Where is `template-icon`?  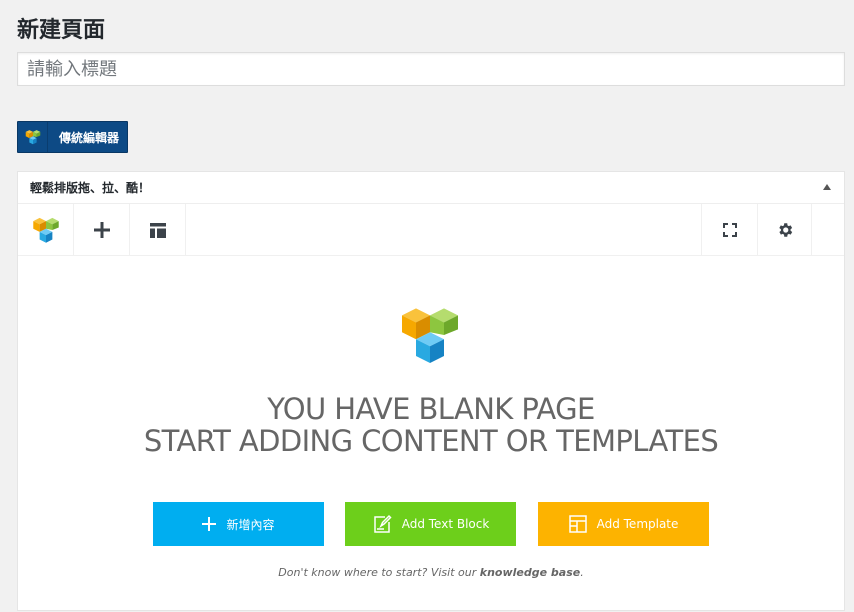
template-icon is located at coordinates (577, 524).